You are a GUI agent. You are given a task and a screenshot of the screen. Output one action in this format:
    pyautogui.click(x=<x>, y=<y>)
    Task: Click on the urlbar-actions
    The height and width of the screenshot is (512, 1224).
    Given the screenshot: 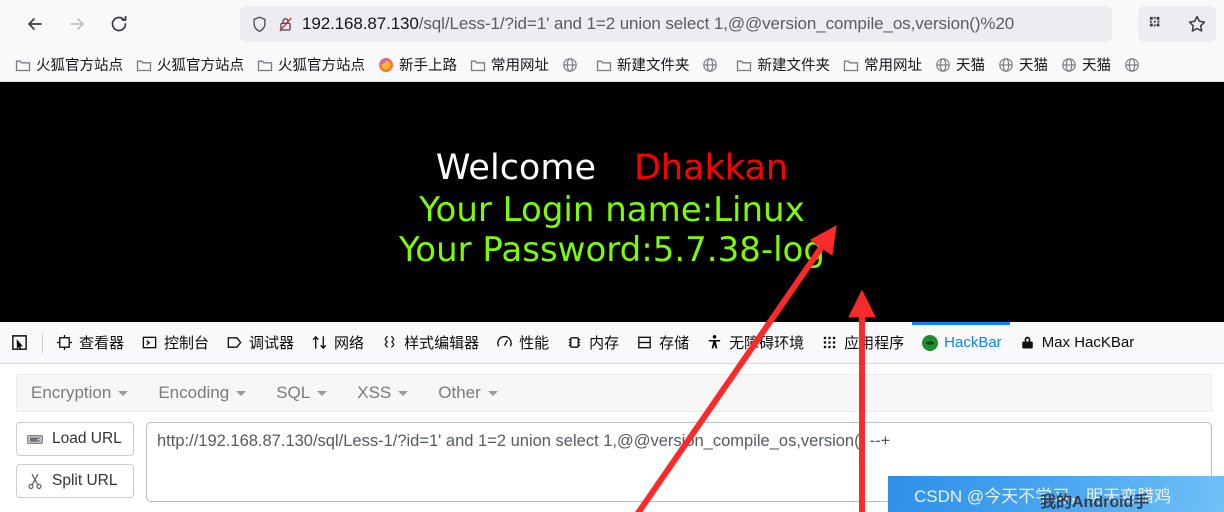 What is the action you would take?
    pyautogui.click(x=1177, y=24)
    